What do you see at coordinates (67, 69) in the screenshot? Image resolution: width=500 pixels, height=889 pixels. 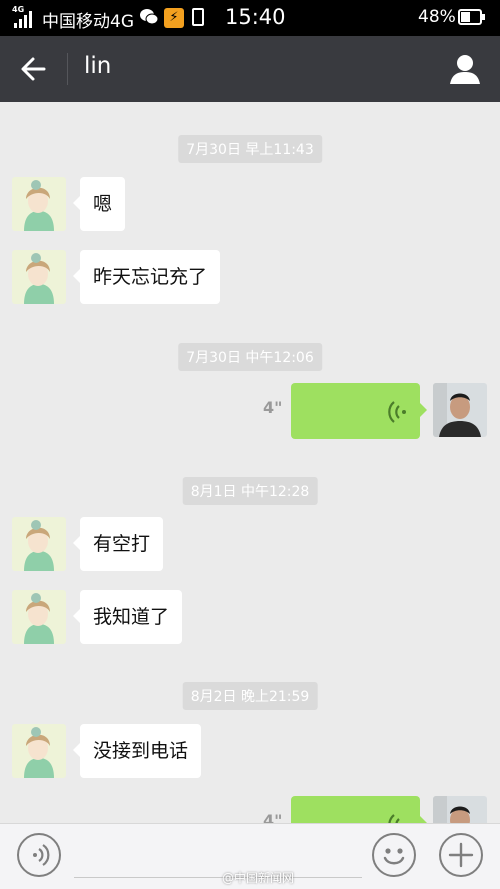 I see `header-divider` at bounding box center [67, 69].